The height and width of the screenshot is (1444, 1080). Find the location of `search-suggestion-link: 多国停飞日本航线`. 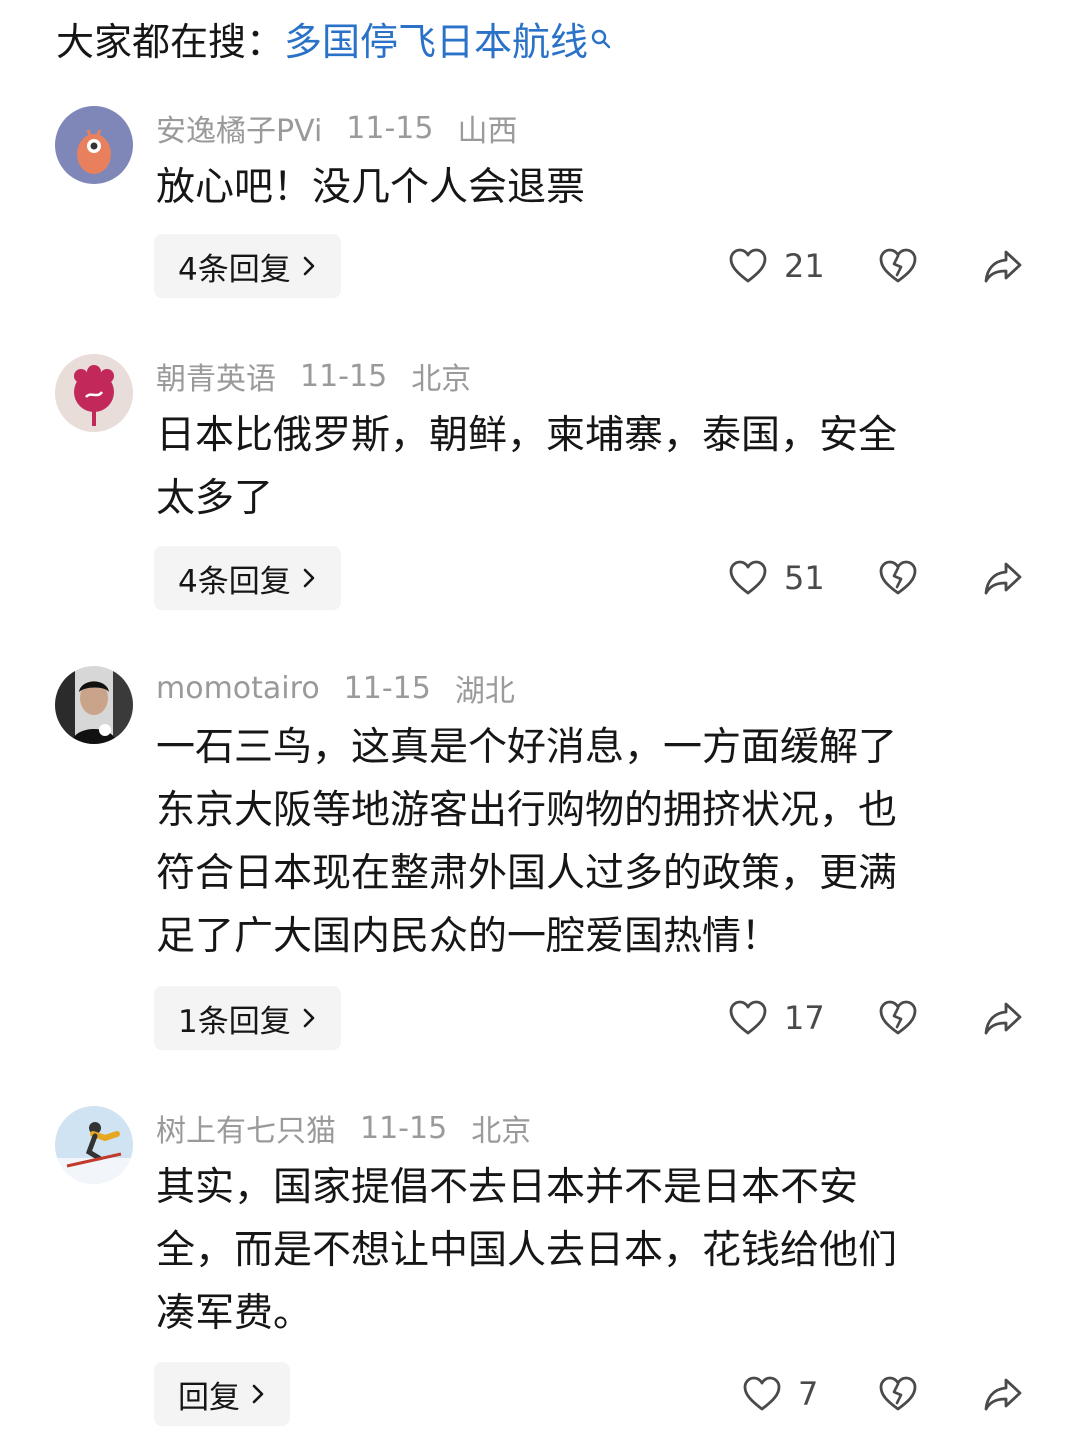

search-suggestion-link: 多国停飞日本航线 is located at coordinates (436, 38).